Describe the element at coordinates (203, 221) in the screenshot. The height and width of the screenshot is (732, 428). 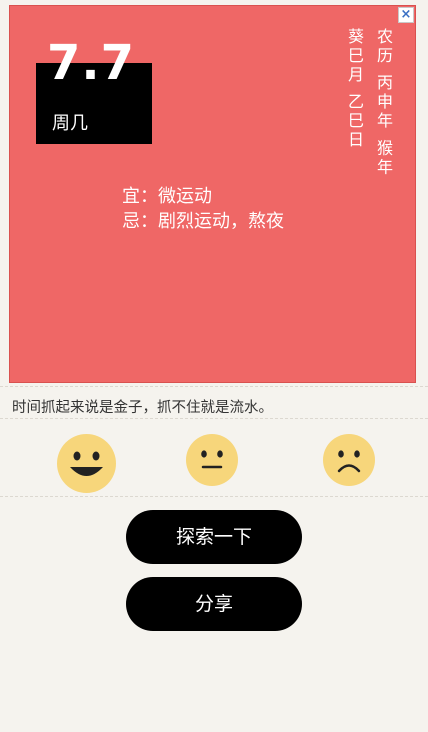
I see `avoid-text: 忌：剧烈运动，熬夜` at that location.